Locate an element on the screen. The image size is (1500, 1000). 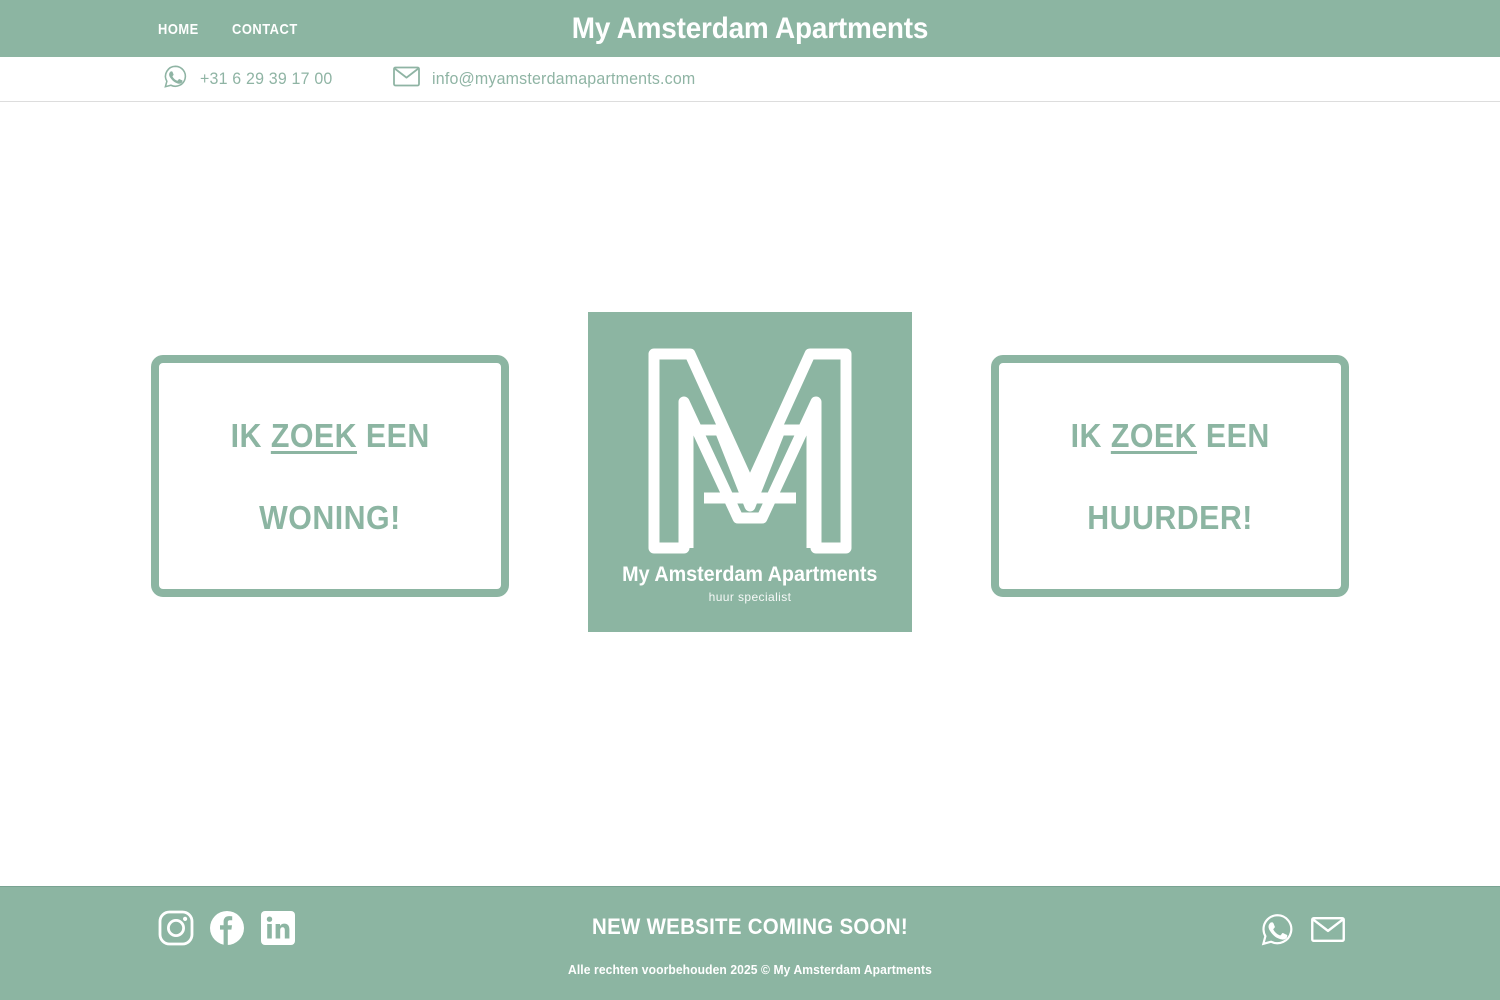
site-header: HOME CONTACT My Amsterdam Apartments is located at coordinates (750, 28).